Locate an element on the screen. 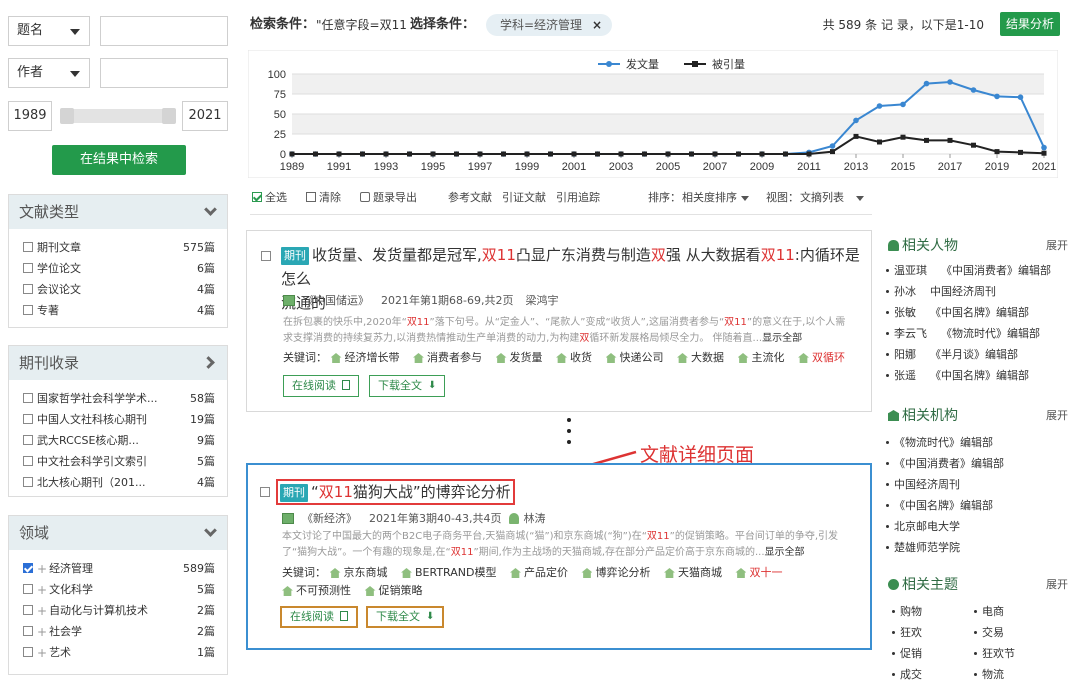  related-topic-item: 电商 is located at coordinates (989, 611).